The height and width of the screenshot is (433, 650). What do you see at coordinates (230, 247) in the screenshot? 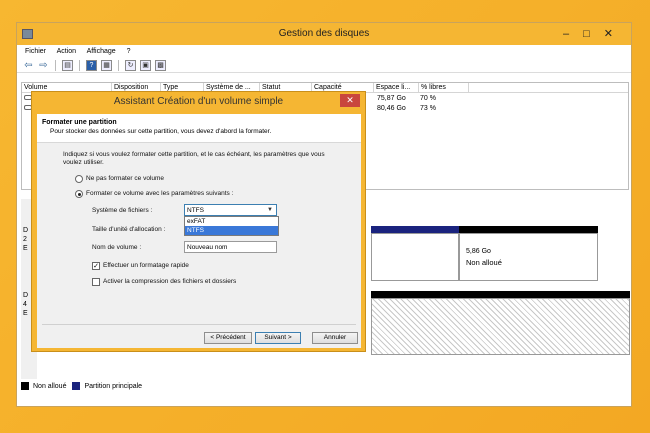
I see `volume-name-input: Nouveau nom` at bounding box center [230, 247].